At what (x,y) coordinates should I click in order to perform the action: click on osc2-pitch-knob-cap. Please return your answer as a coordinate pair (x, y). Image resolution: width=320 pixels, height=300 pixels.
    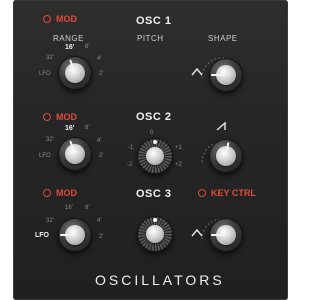
    Looking at the image, I should click on (155, 156).